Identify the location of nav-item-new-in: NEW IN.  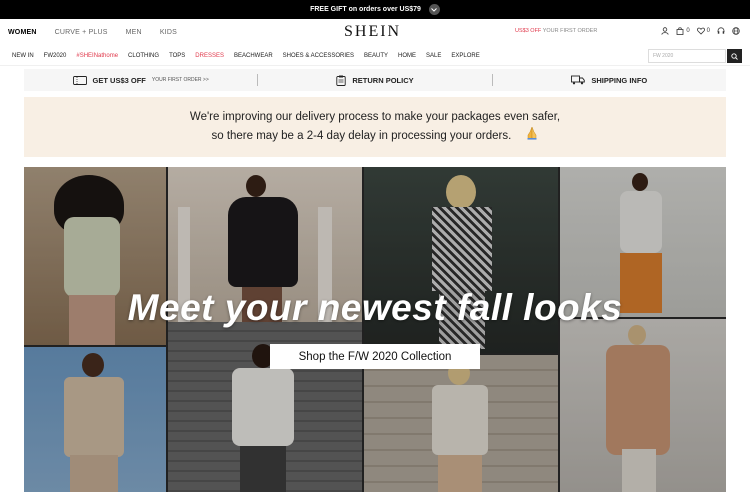
(23, 56).